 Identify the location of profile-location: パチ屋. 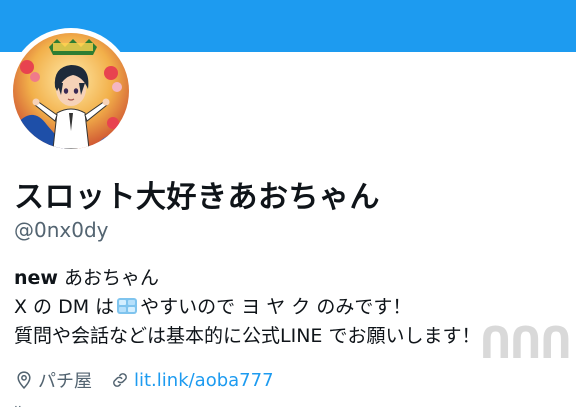
(53, 380).